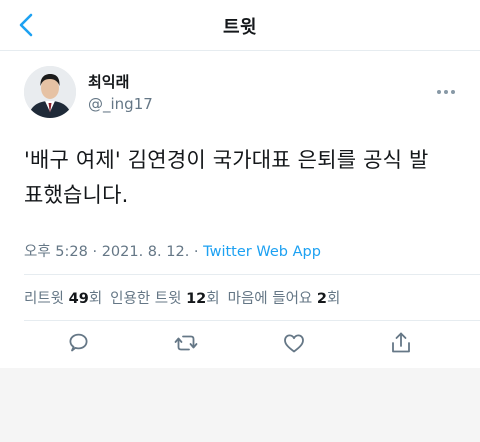  What do you see at coordinates (446, 87) in the screenshot?
I see `more-button` at bounding box center [446, 87].